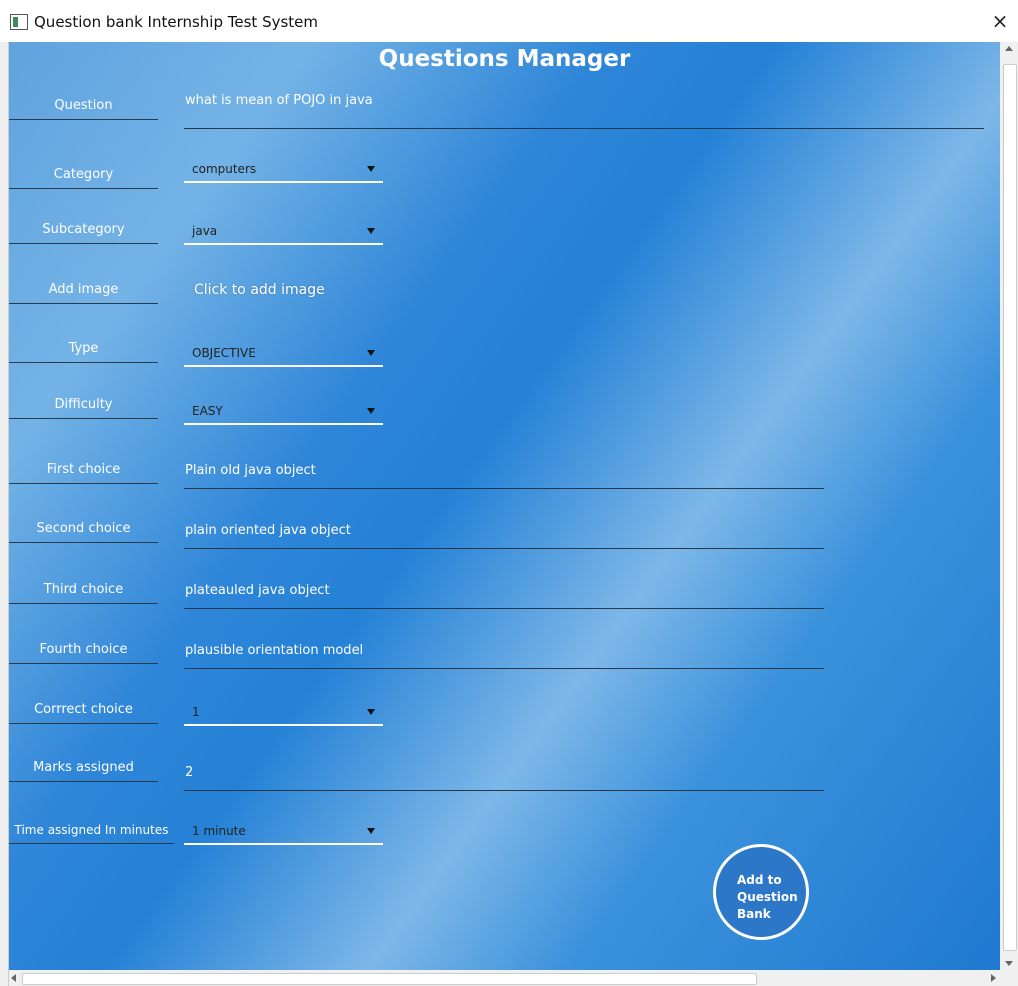 The height and width of the screenshot is (986, 1018). I want to click on subcategory-label: Subcategory, so click(83, 233).